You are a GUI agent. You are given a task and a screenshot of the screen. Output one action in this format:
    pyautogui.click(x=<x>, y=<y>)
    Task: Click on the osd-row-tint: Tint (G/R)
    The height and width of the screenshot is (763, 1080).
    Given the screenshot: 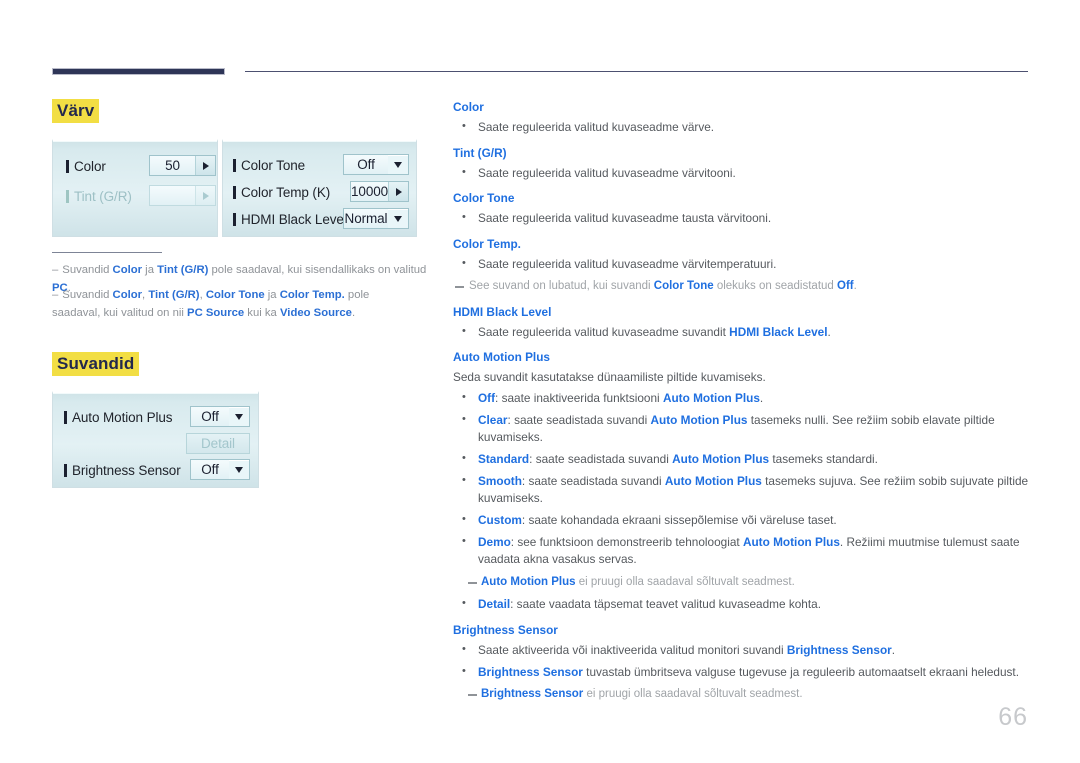 What is the action you would take?
    pyautogui.click(x=99, y=196)
    